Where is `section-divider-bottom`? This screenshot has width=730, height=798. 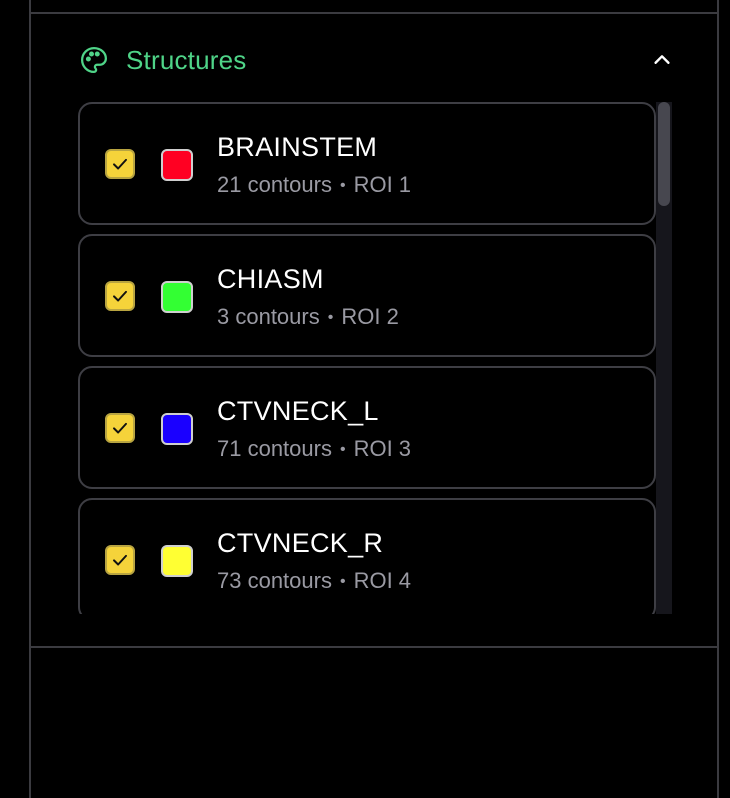
section-divider-bottom is located at coordinates (375, 647).